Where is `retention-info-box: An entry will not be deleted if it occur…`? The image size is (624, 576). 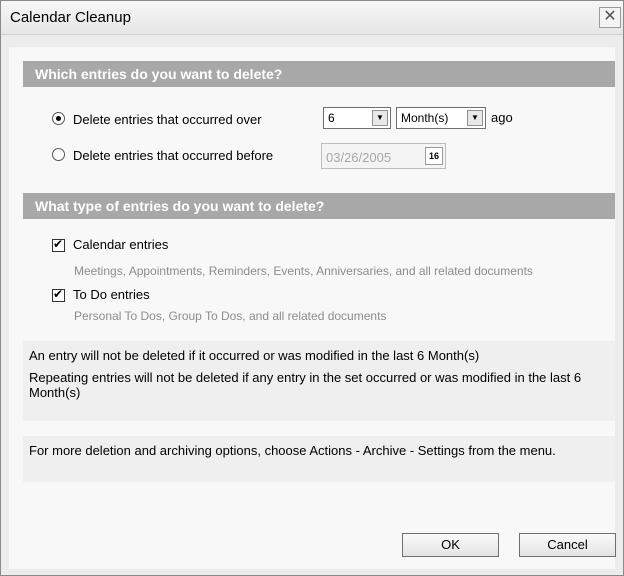
retention-info-box: An entry will not be deleted if it occur… is located at coordinates (319, 381).